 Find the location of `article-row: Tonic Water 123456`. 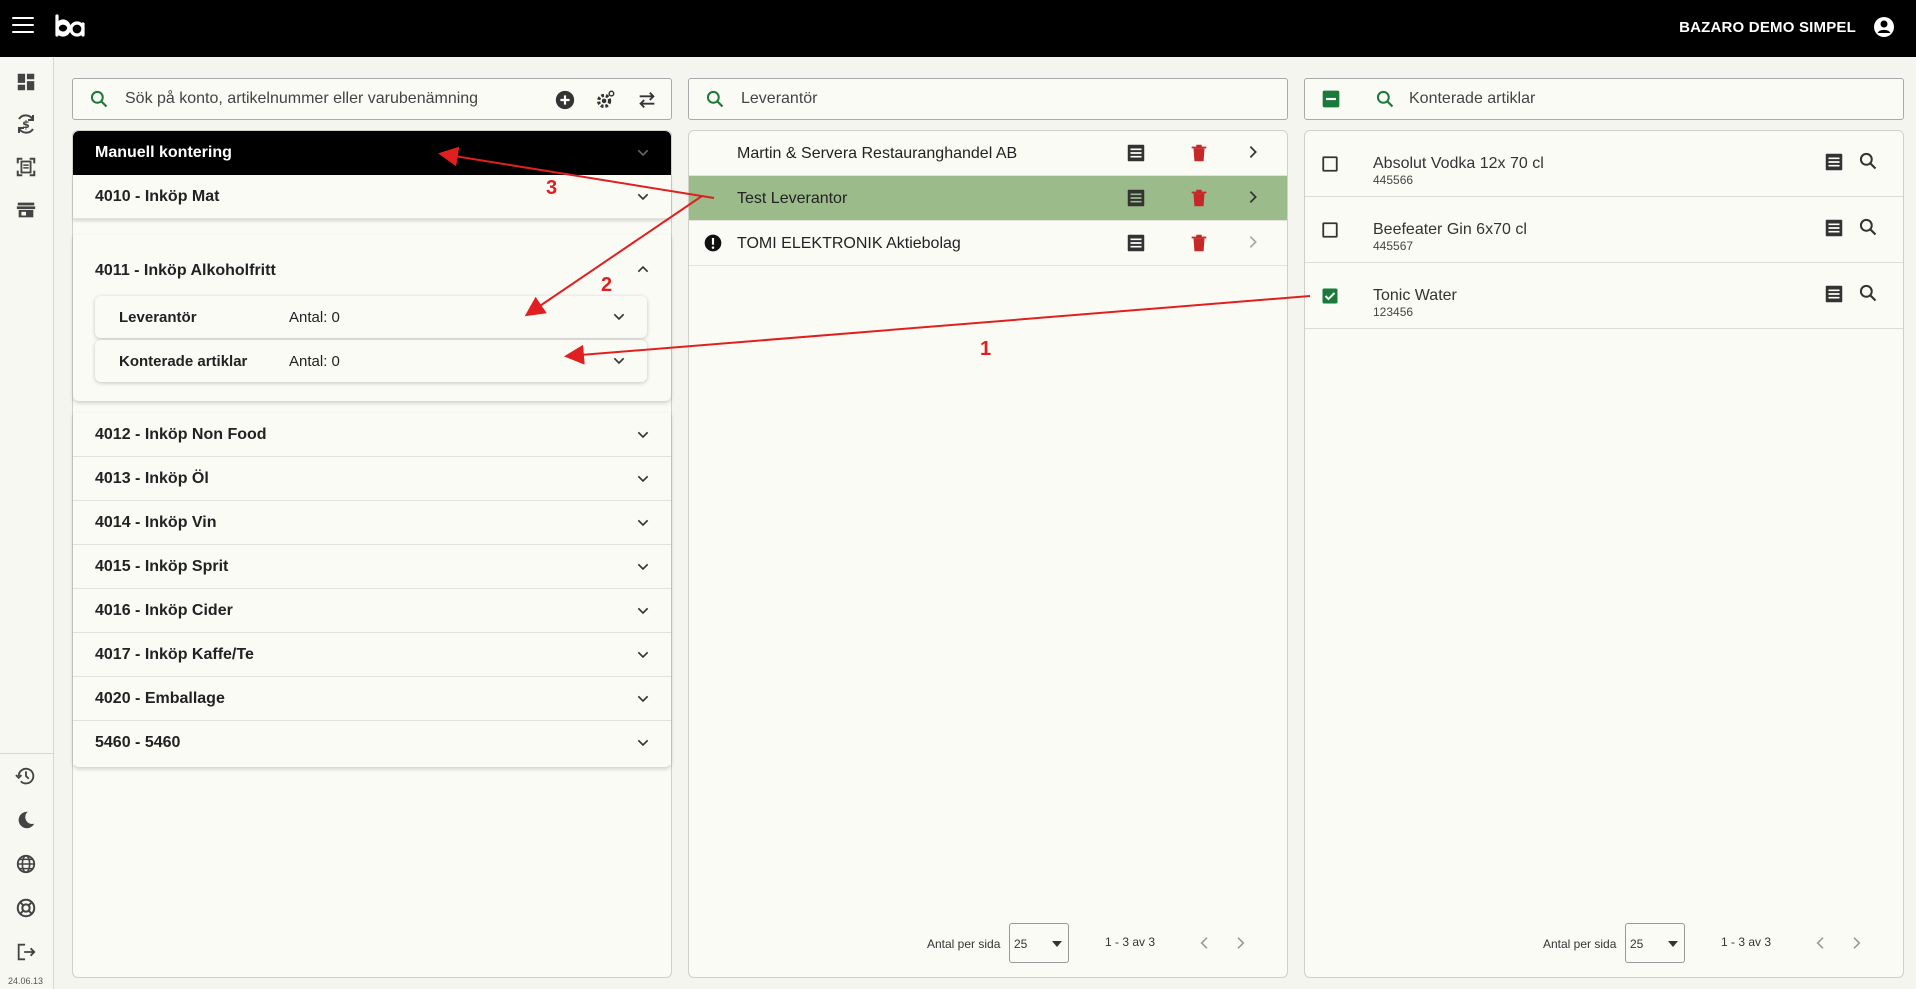

article-row: Tonic Water 123456 is located at coordinates (1604, 296).